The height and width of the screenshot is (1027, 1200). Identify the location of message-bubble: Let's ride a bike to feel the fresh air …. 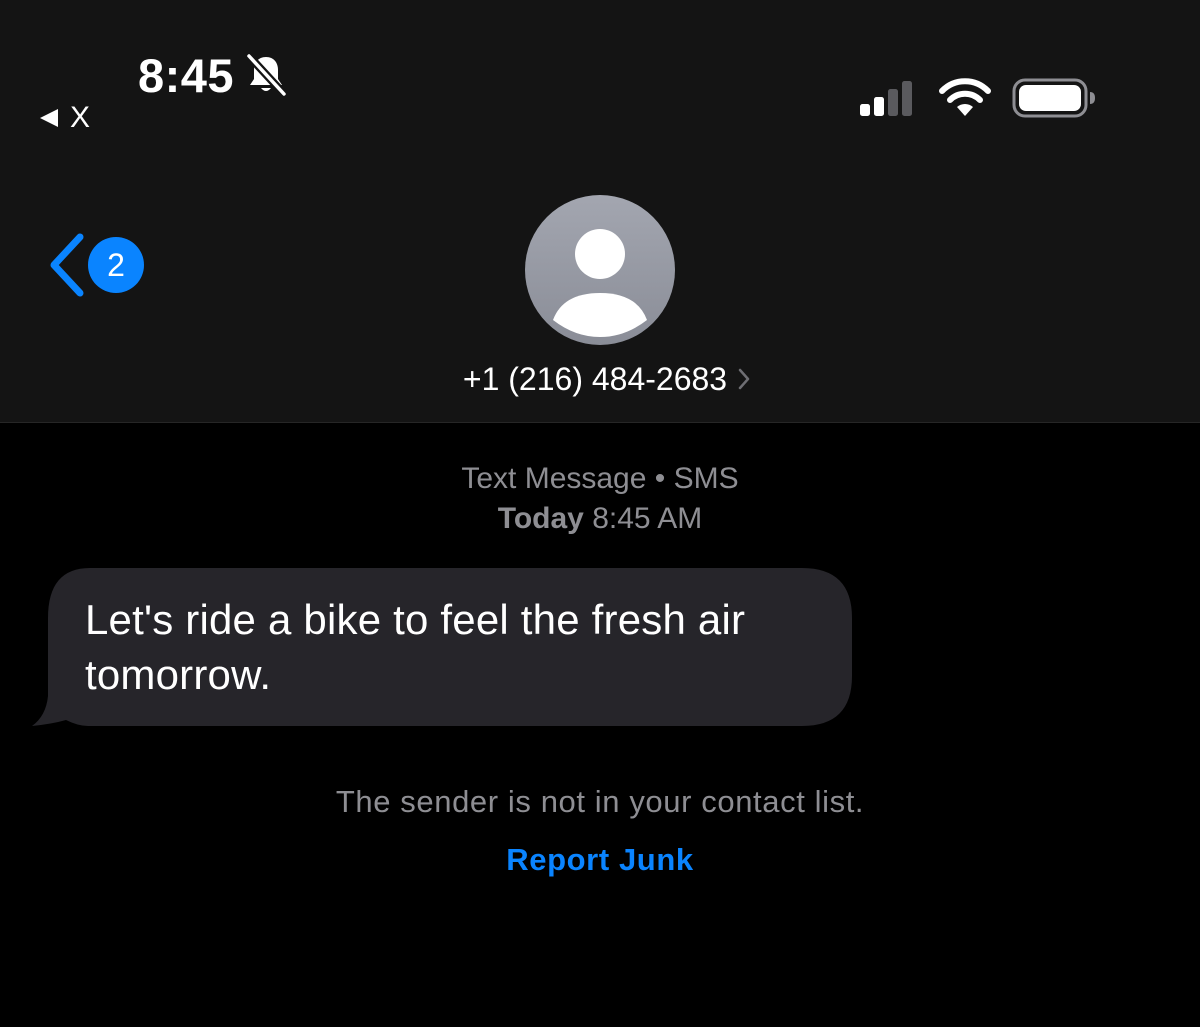
(441, 648).